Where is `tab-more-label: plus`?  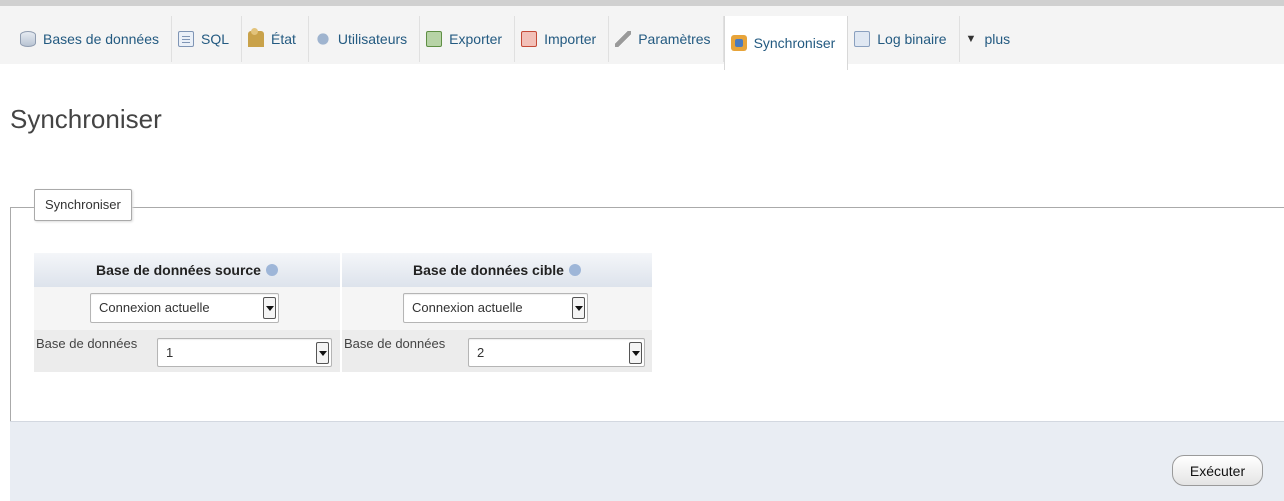
tab-more-label: plus is located at coordinates (997, 39).